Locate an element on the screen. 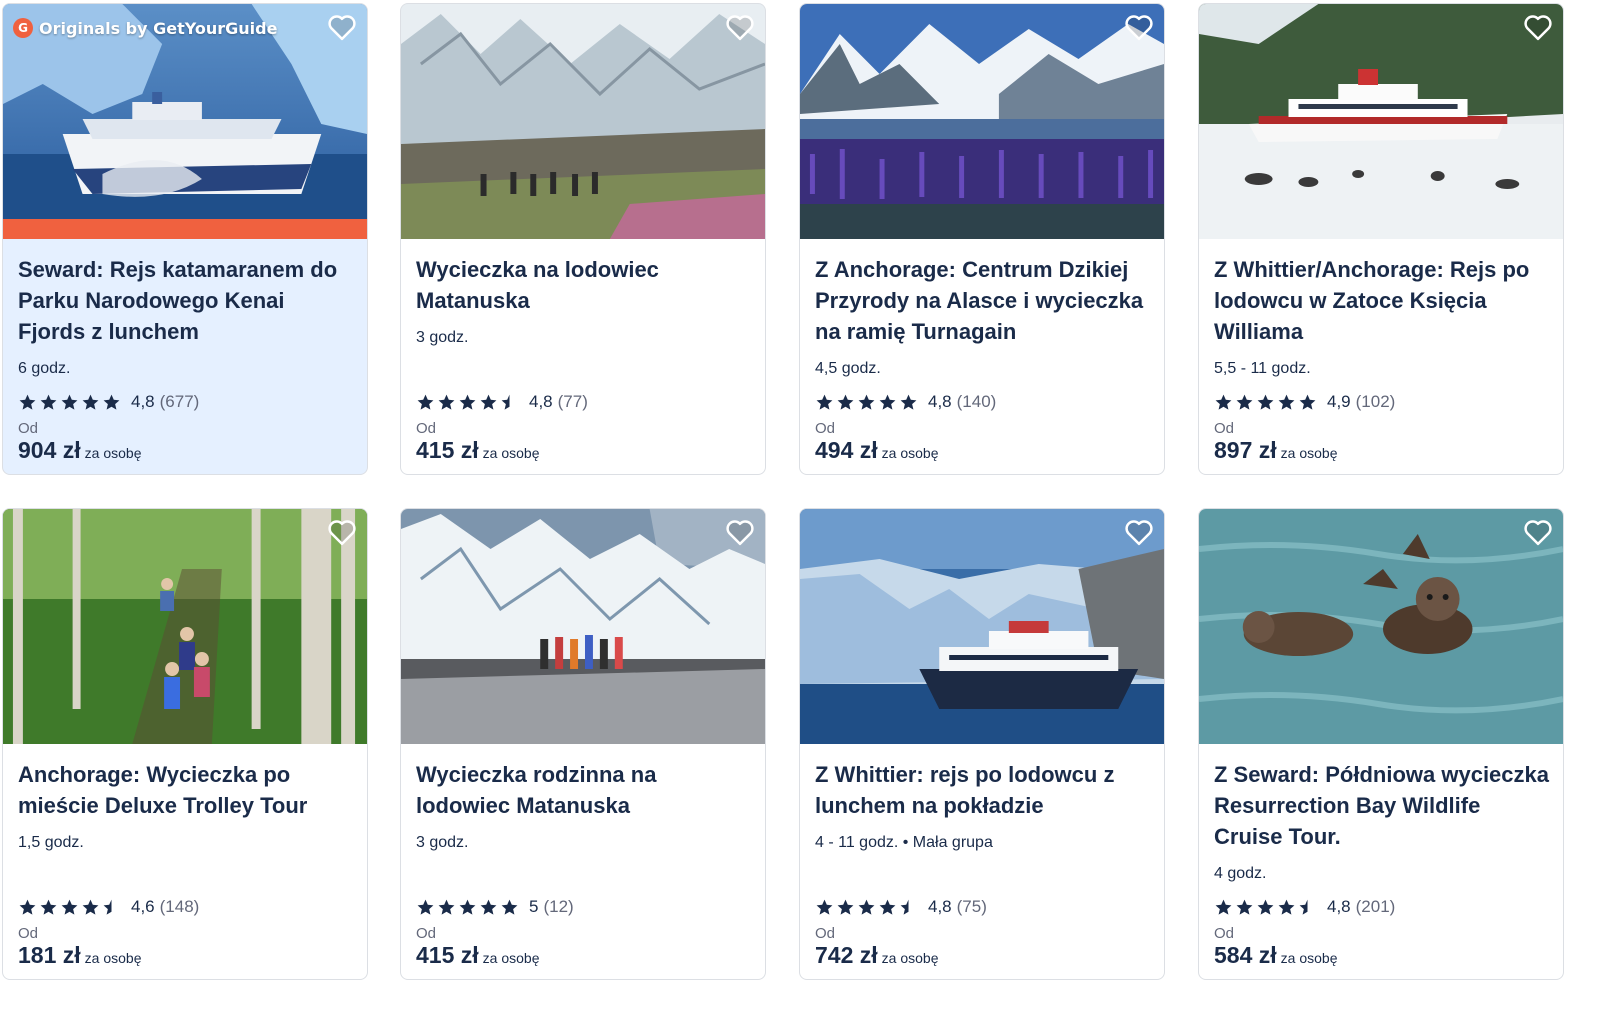  rating: 4,9 (102) is located at coordinates (1382, 402).